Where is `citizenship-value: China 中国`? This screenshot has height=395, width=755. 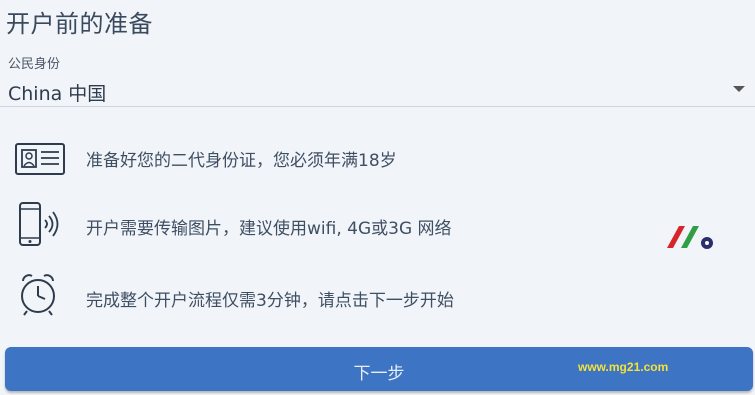
citizenship-value: China 中国 is located at coordinates (57, 92).